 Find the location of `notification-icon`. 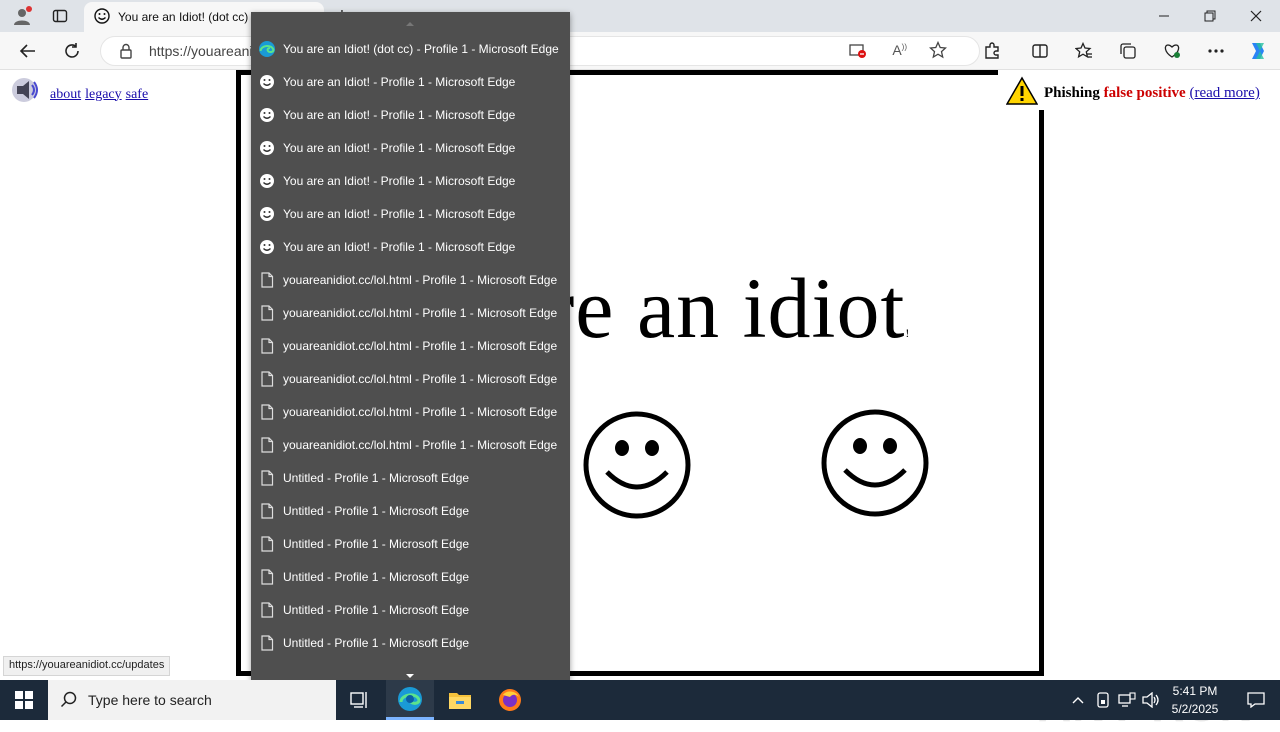

notification-icon is located at coordinates (1256, 700).